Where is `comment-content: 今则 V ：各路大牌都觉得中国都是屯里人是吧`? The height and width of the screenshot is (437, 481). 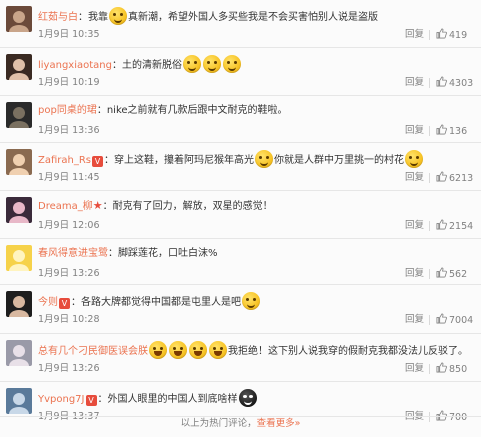
comment-content: 今则 V ：各路大牌都觉得中国都是屯里人是吧 is located at coordinates (255, 301).